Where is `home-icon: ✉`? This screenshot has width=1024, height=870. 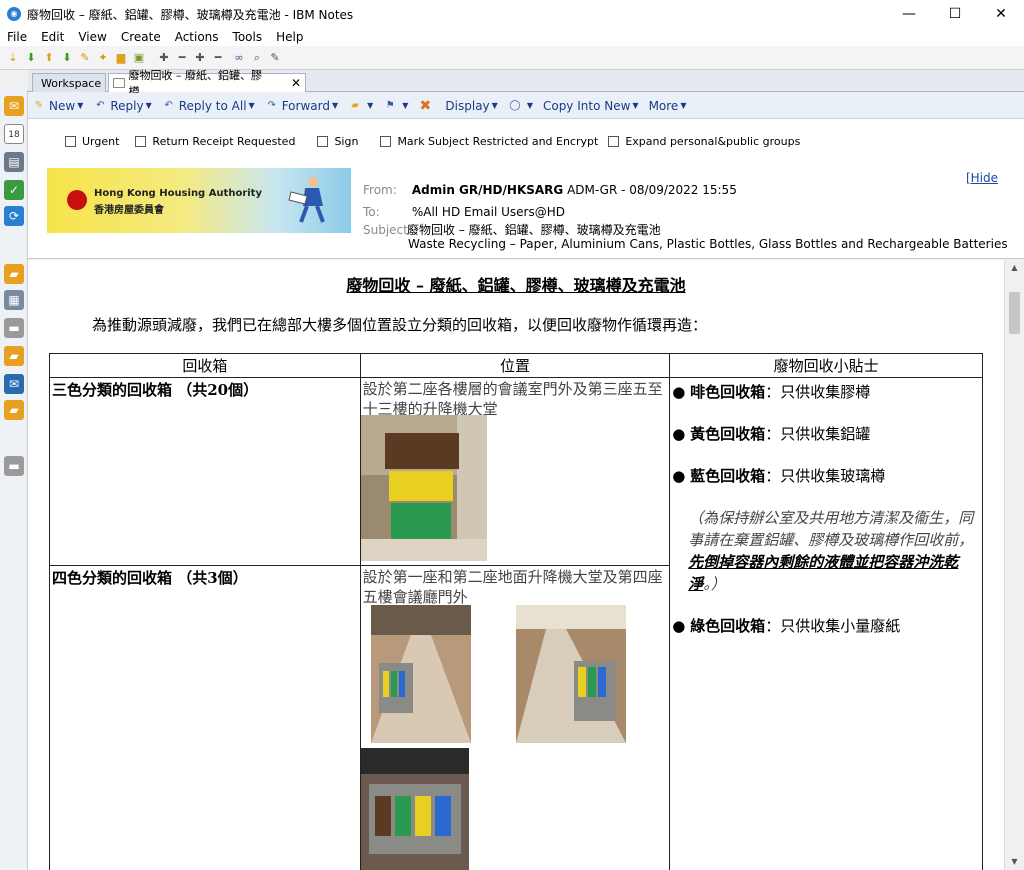
home-icon: ✉ is located at coordinates (14, 106).